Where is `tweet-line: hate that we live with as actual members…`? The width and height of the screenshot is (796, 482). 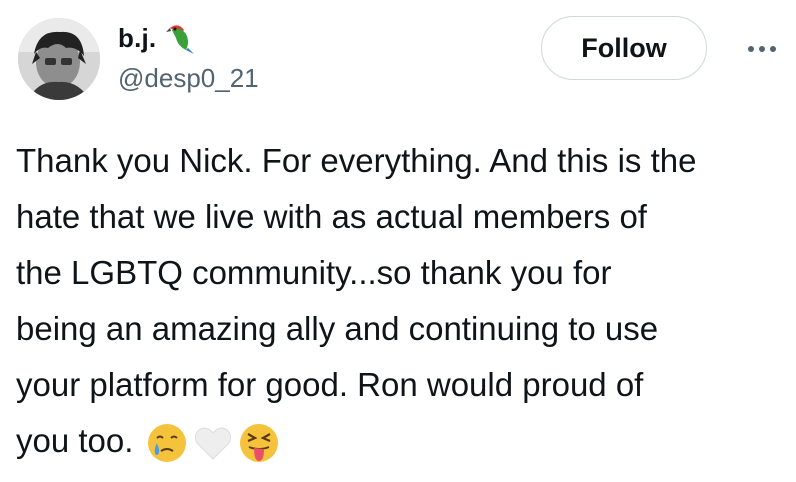 tweet-line: hate that we live with as actual members… is located at coordinates (331, 216).